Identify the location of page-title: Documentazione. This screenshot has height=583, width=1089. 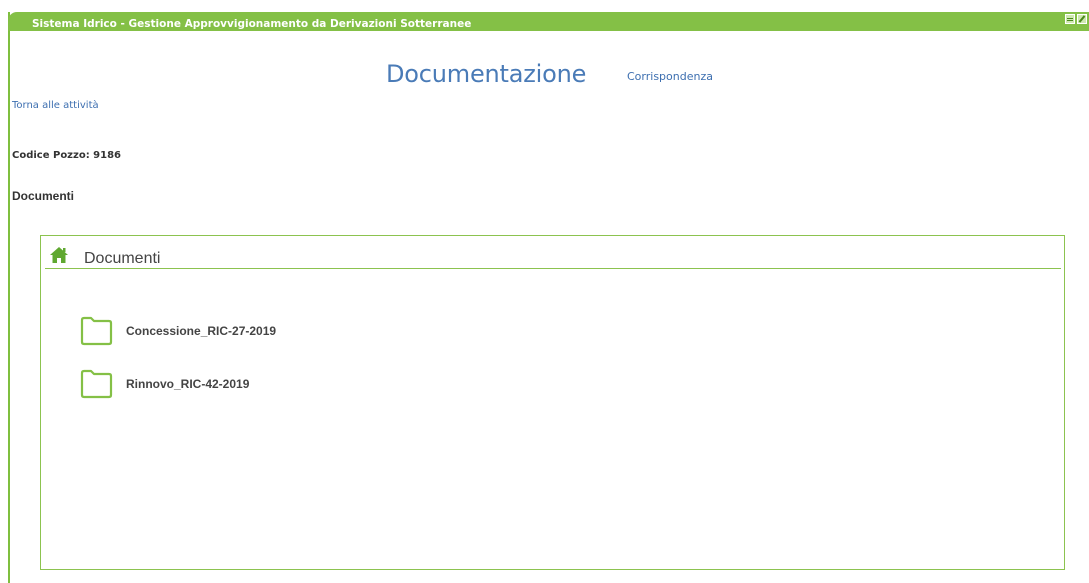
(486, 74).